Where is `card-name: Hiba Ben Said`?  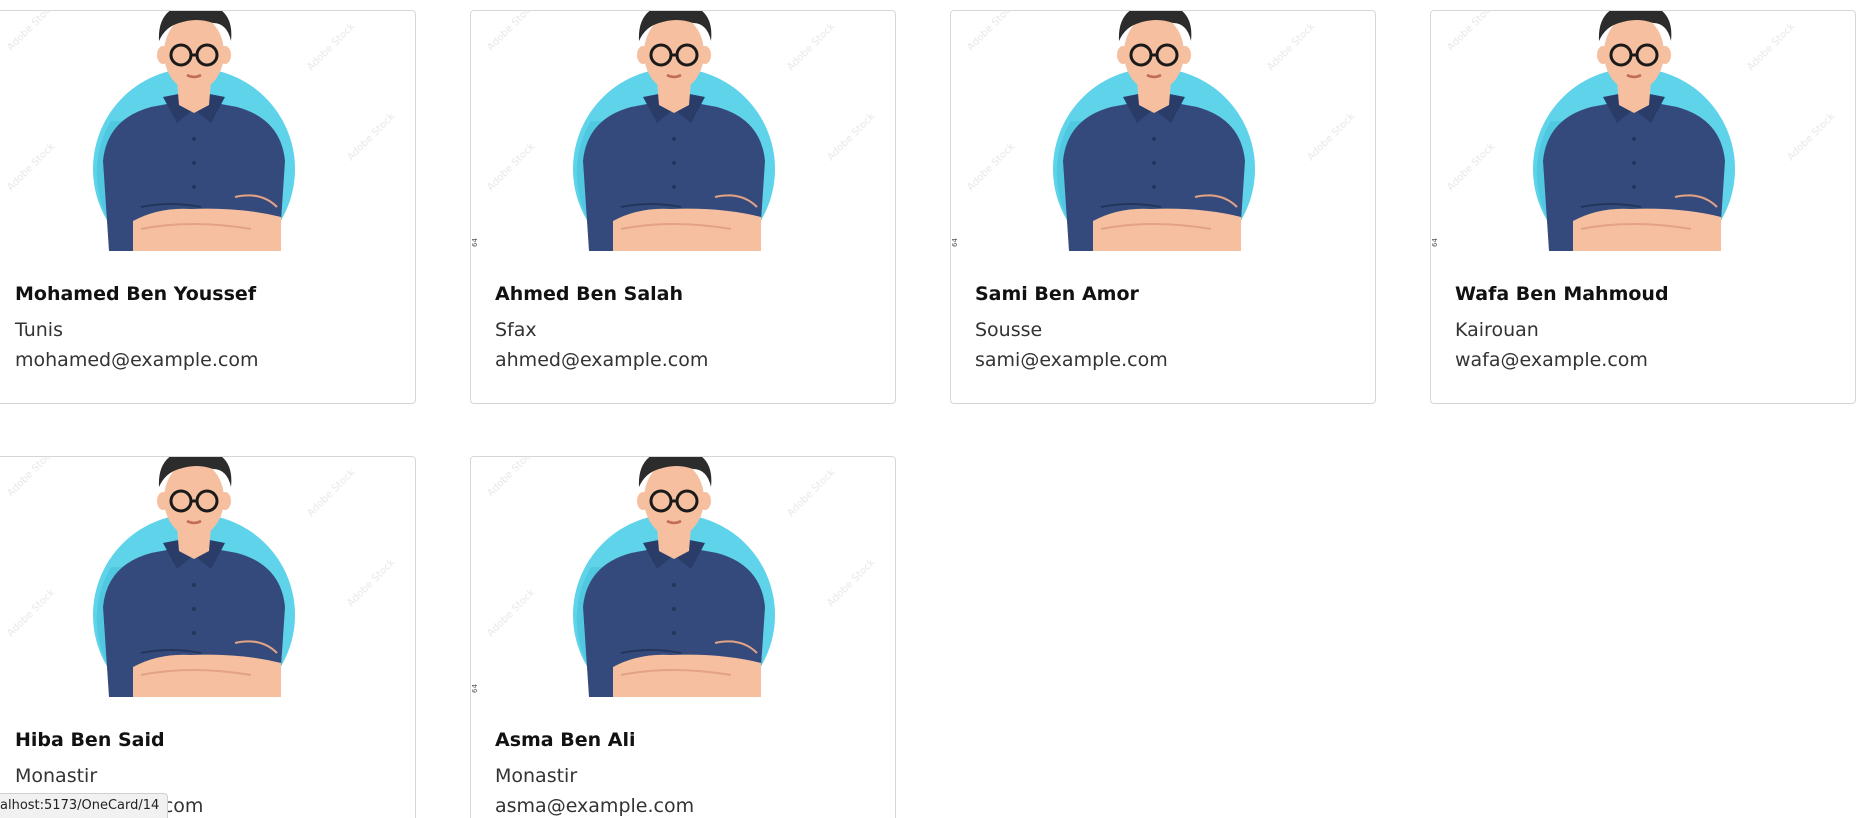
card-name: Hiba Ben Said is located at coordinates (90, 740).